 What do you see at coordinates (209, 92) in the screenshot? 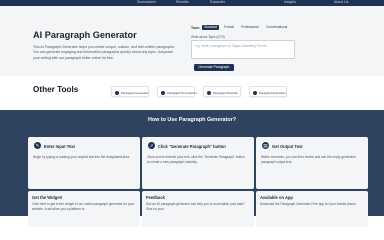
I see `rewrite-icon` at bounding box center [209, 92].